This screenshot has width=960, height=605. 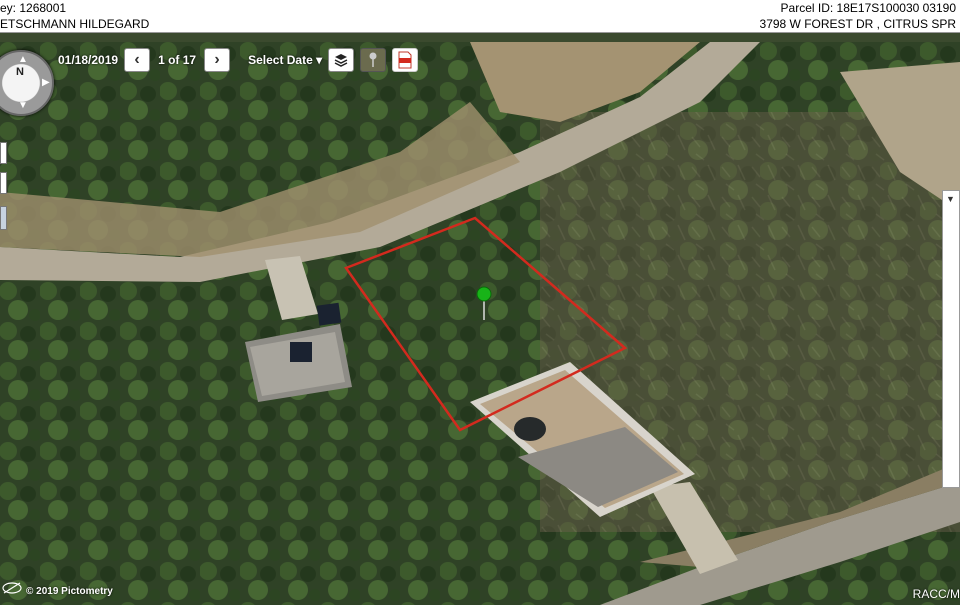 I want to click on parcel-marker, so click(x=484, y=294).